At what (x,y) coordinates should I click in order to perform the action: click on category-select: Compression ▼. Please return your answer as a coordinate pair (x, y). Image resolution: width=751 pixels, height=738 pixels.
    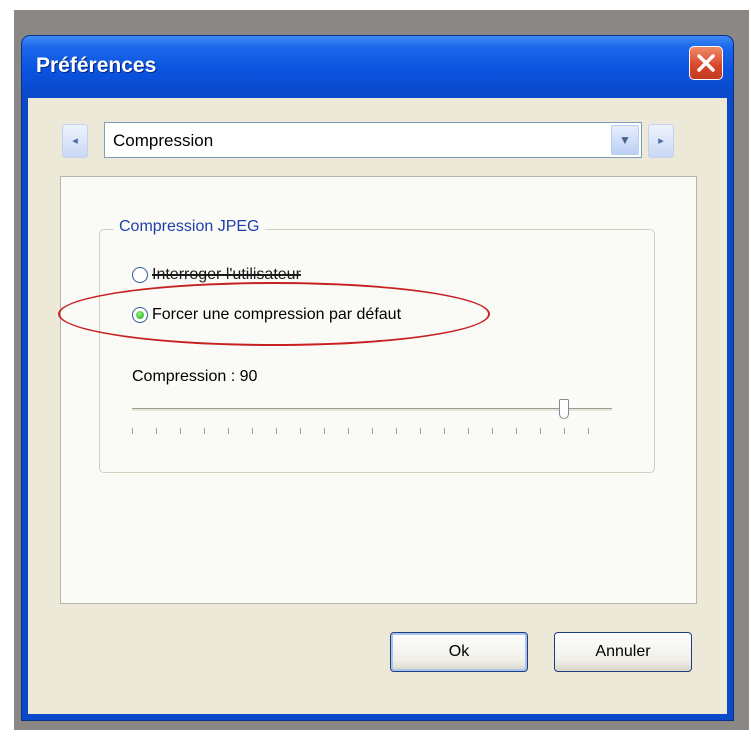
    Looking at the image, I should click on (373, 140).